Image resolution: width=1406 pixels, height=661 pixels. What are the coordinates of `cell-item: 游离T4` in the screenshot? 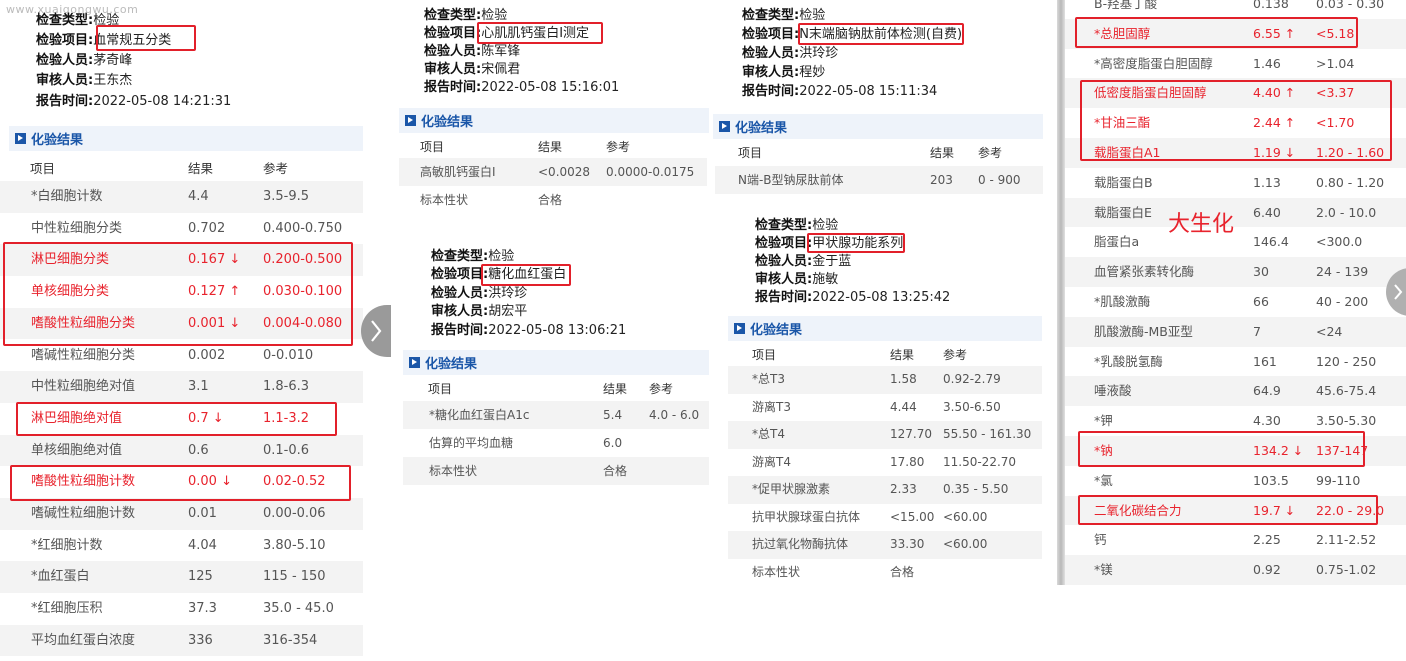 It's located at (771, 461).